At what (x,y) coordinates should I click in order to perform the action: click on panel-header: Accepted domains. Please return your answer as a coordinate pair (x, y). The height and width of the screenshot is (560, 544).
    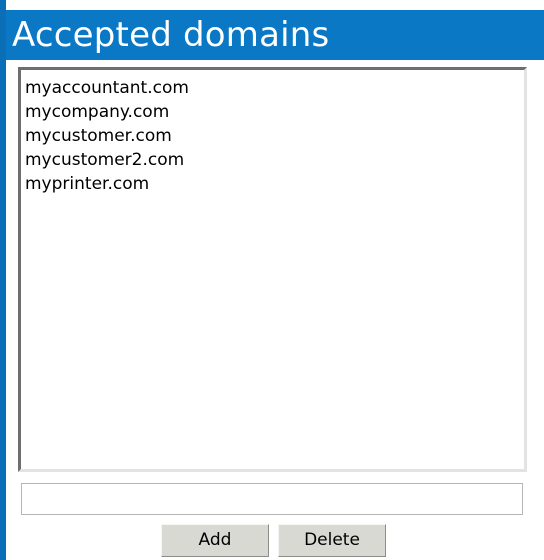
    Looking at the image, I should click on (275, 35).